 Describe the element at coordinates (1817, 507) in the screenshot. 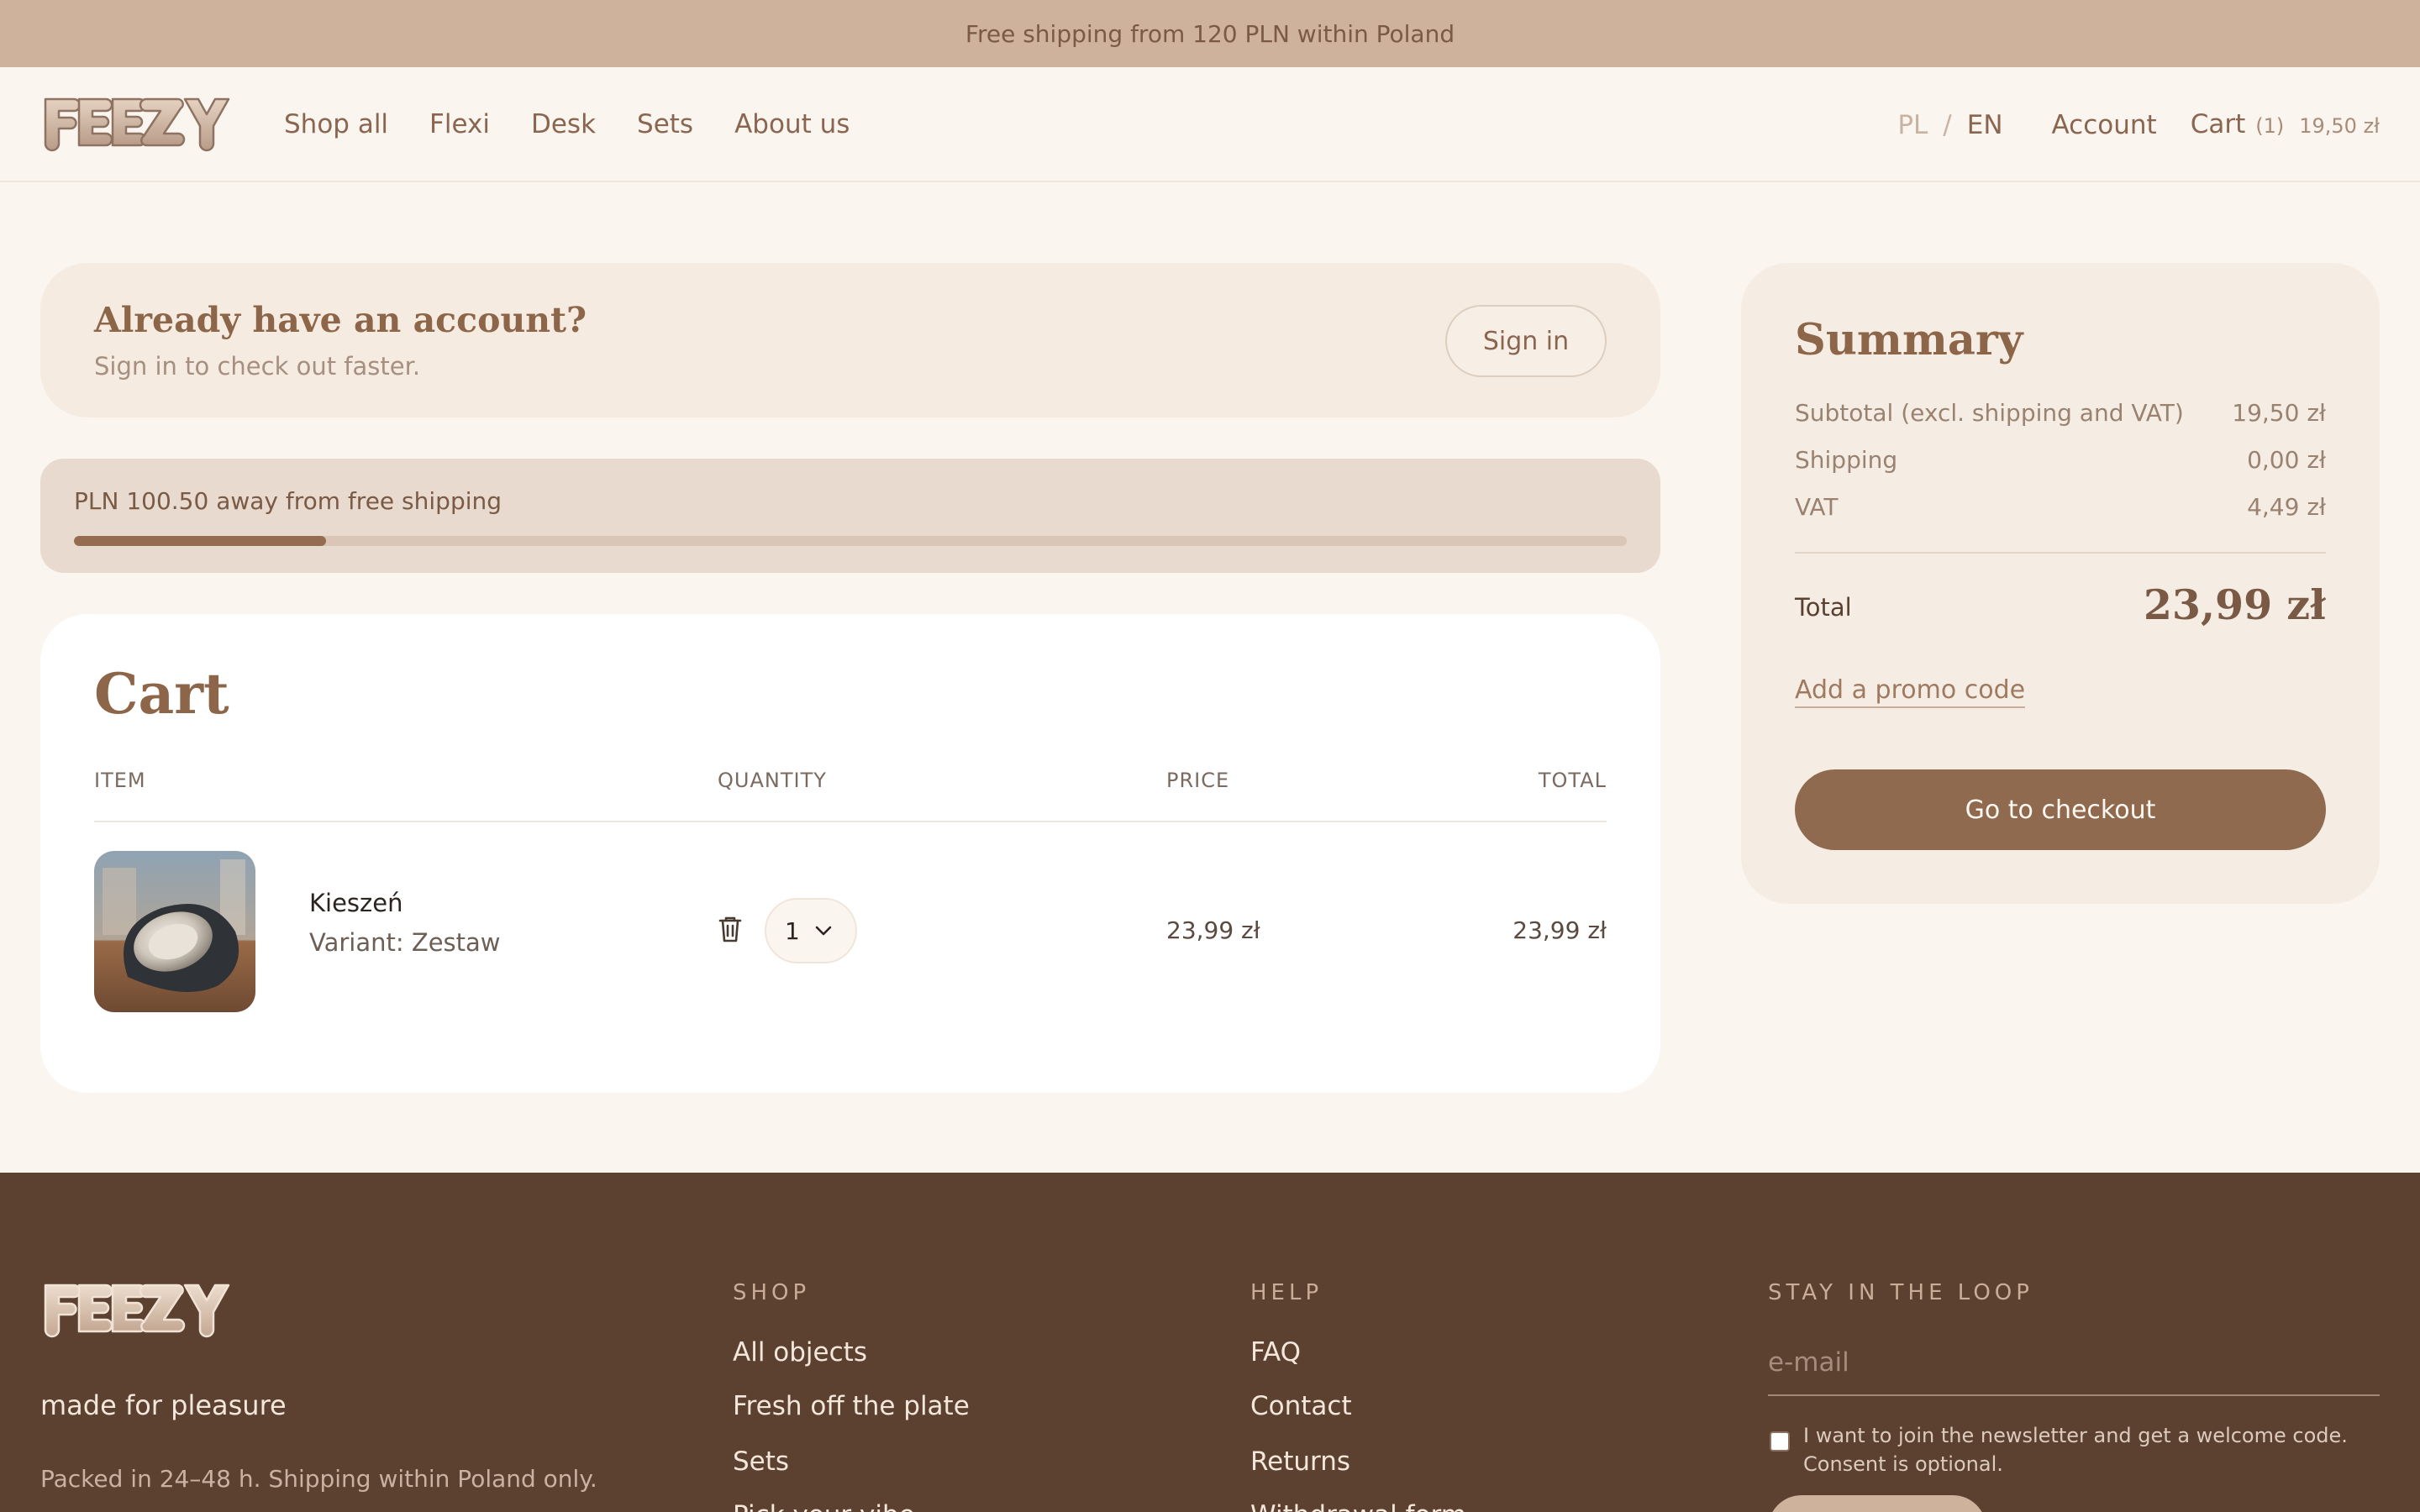

I see `summary-vat-label: VAT` at that location.